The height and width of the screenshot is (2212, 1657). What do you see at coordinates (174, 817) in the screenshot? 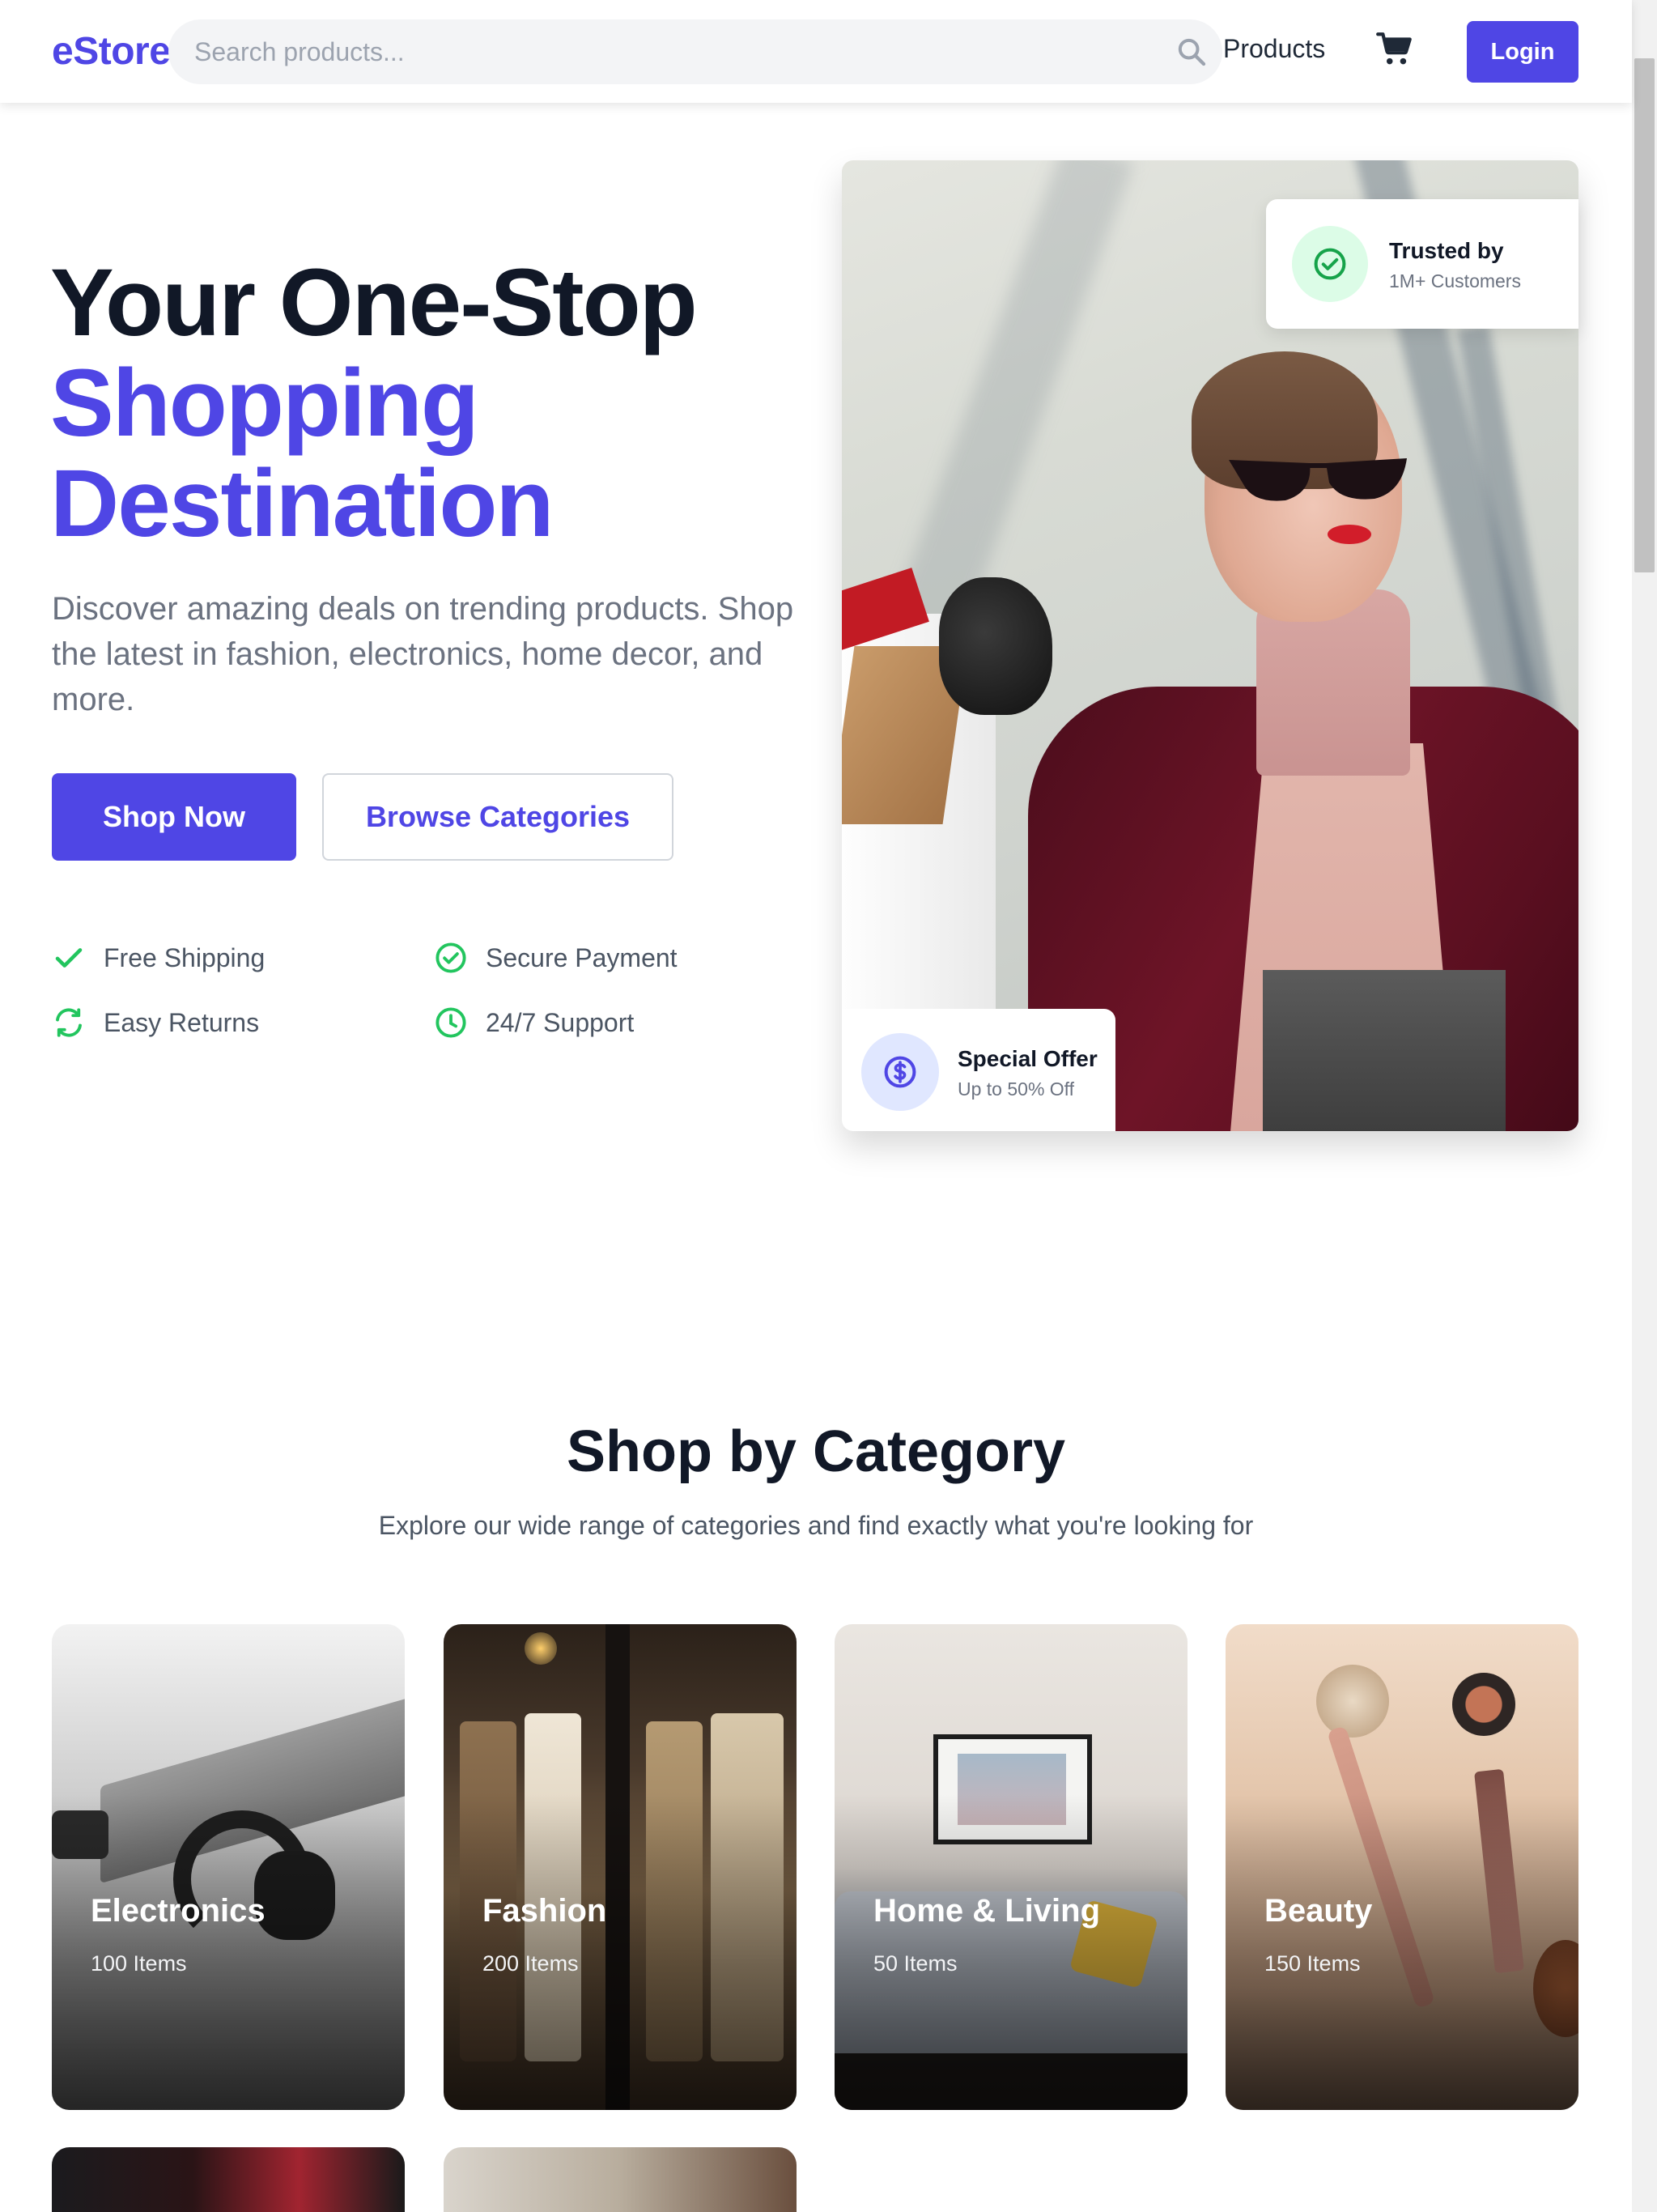
I see `shop-now-button: Shop Now` at bounding box center [174, 817].